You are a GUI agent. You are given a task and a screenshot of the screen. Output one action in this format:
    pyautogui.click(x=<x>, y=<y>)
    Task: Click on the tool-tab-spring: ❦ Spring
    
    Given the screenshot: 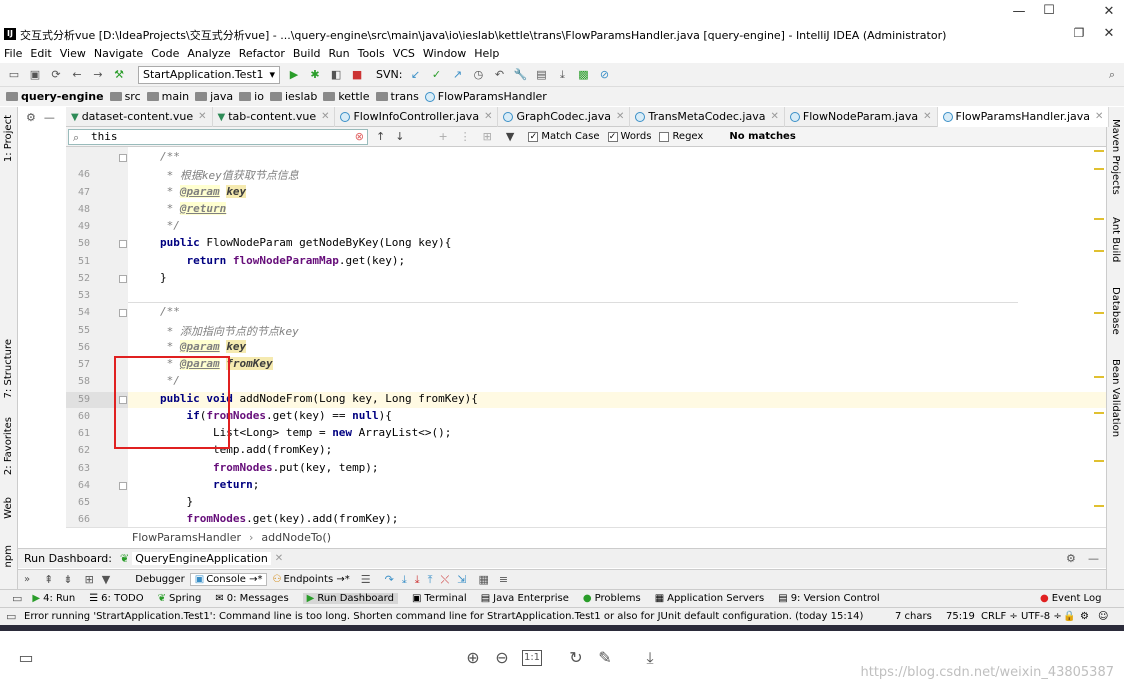 What is the action you would take?
    pyautogui.click(x=180, y=598)
    